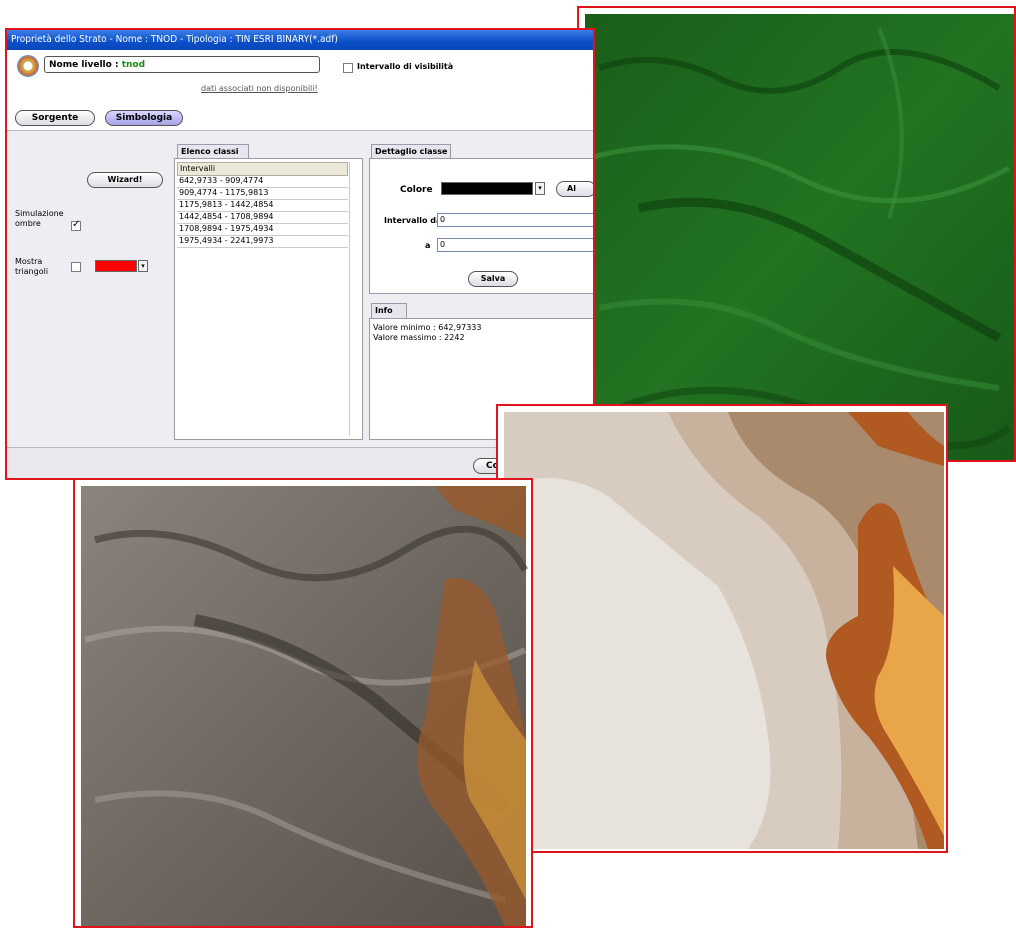  What do you see at coordinates (32, 266) in the screenshot?
I see `triangles-label-text: Mostra triangoli` at bounding box center [32, 266].